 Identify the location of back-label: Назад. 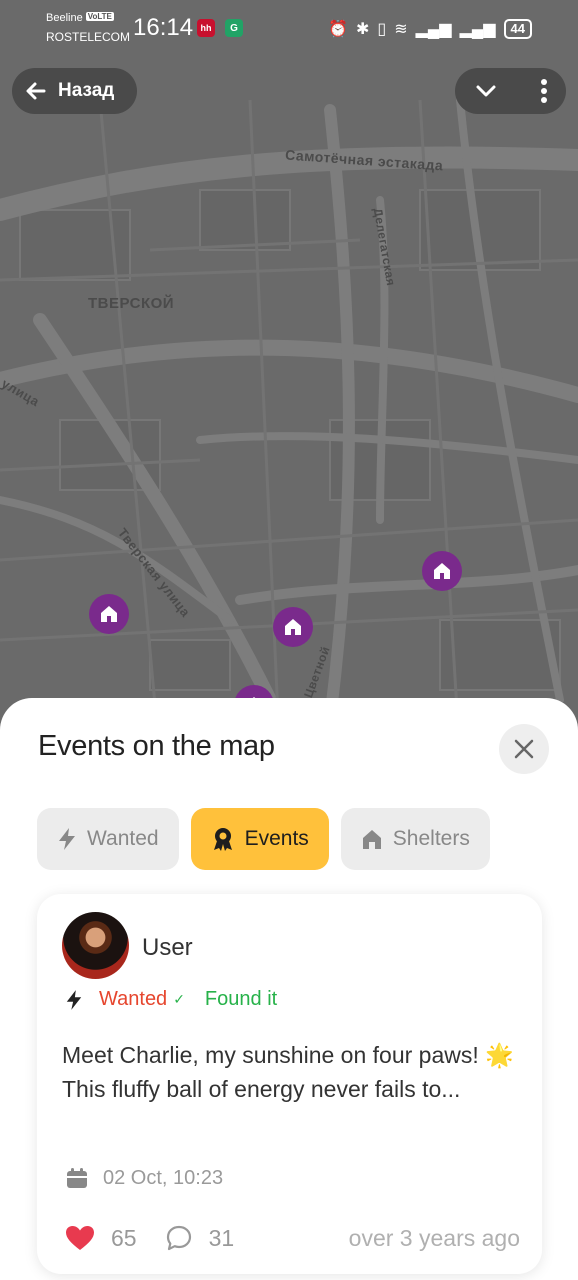
(86, 90).